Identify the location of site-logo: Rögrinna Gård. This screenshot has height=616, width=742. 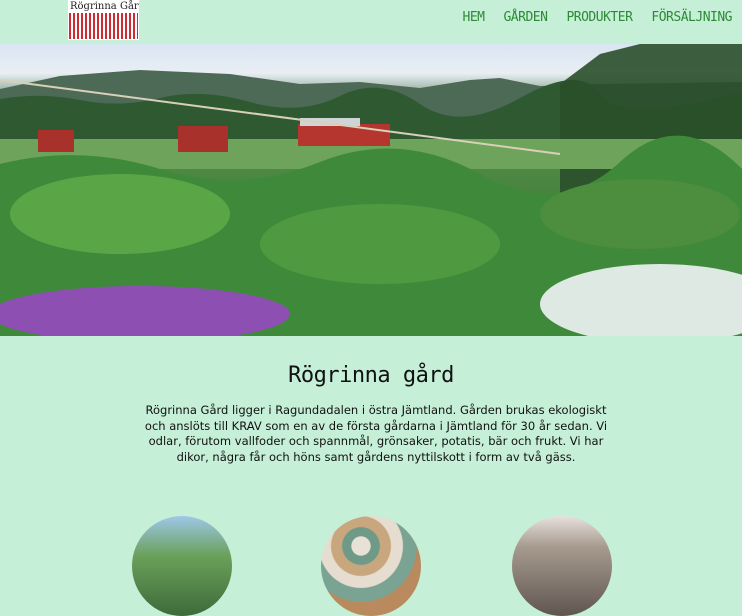
(103, 20).